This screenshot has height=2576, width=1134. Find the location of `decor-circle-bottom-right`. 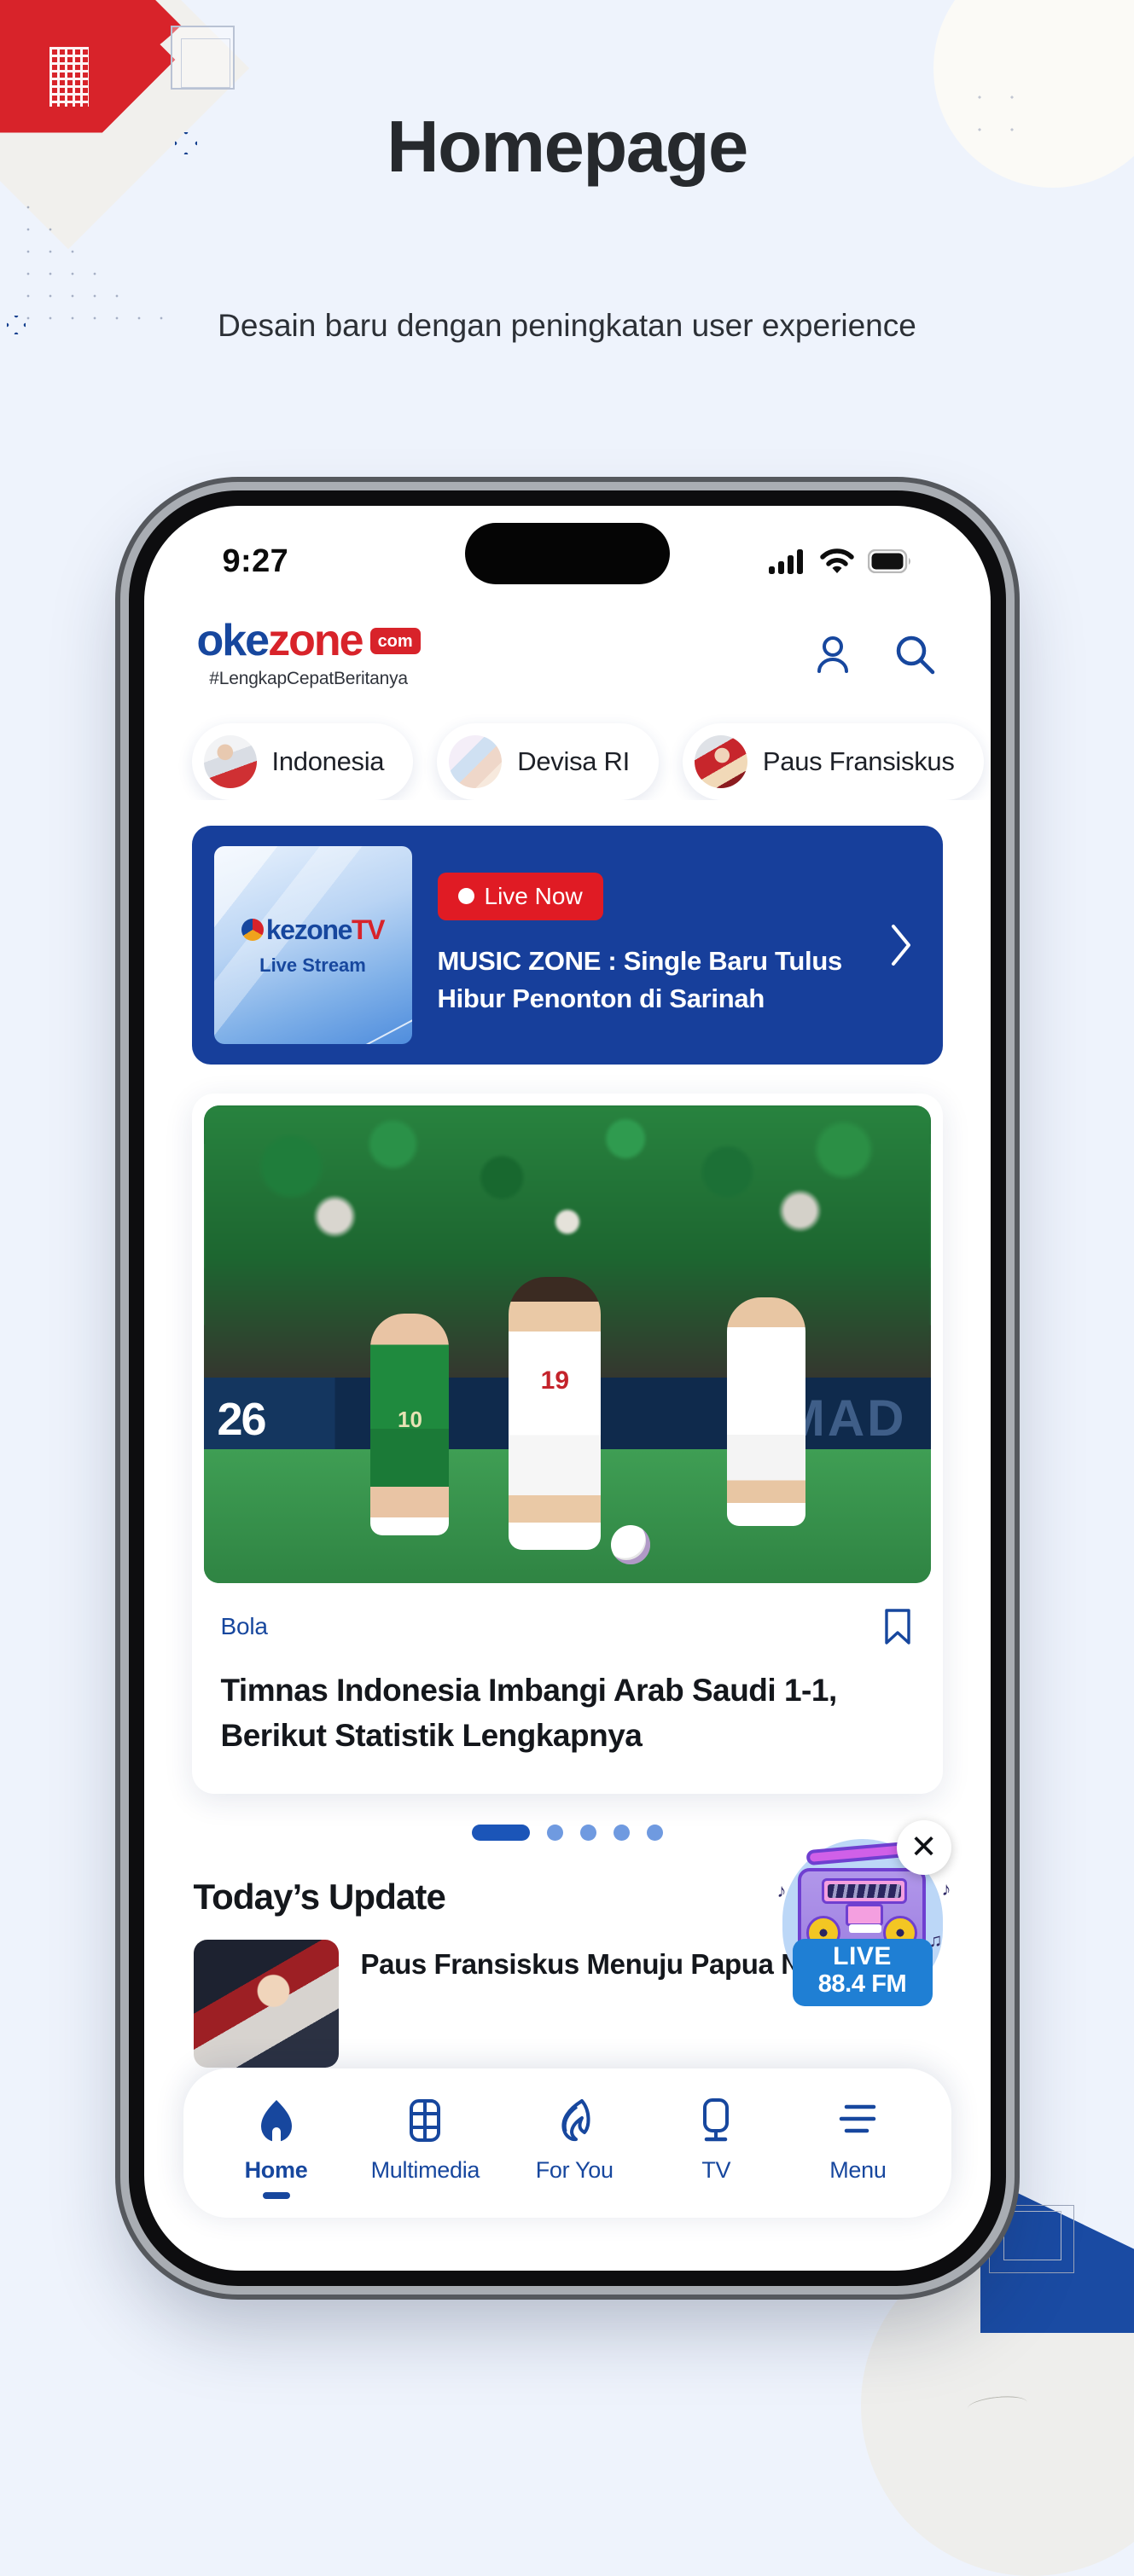

decor-circle-bottom-right is located at coordinates (997, 2405).